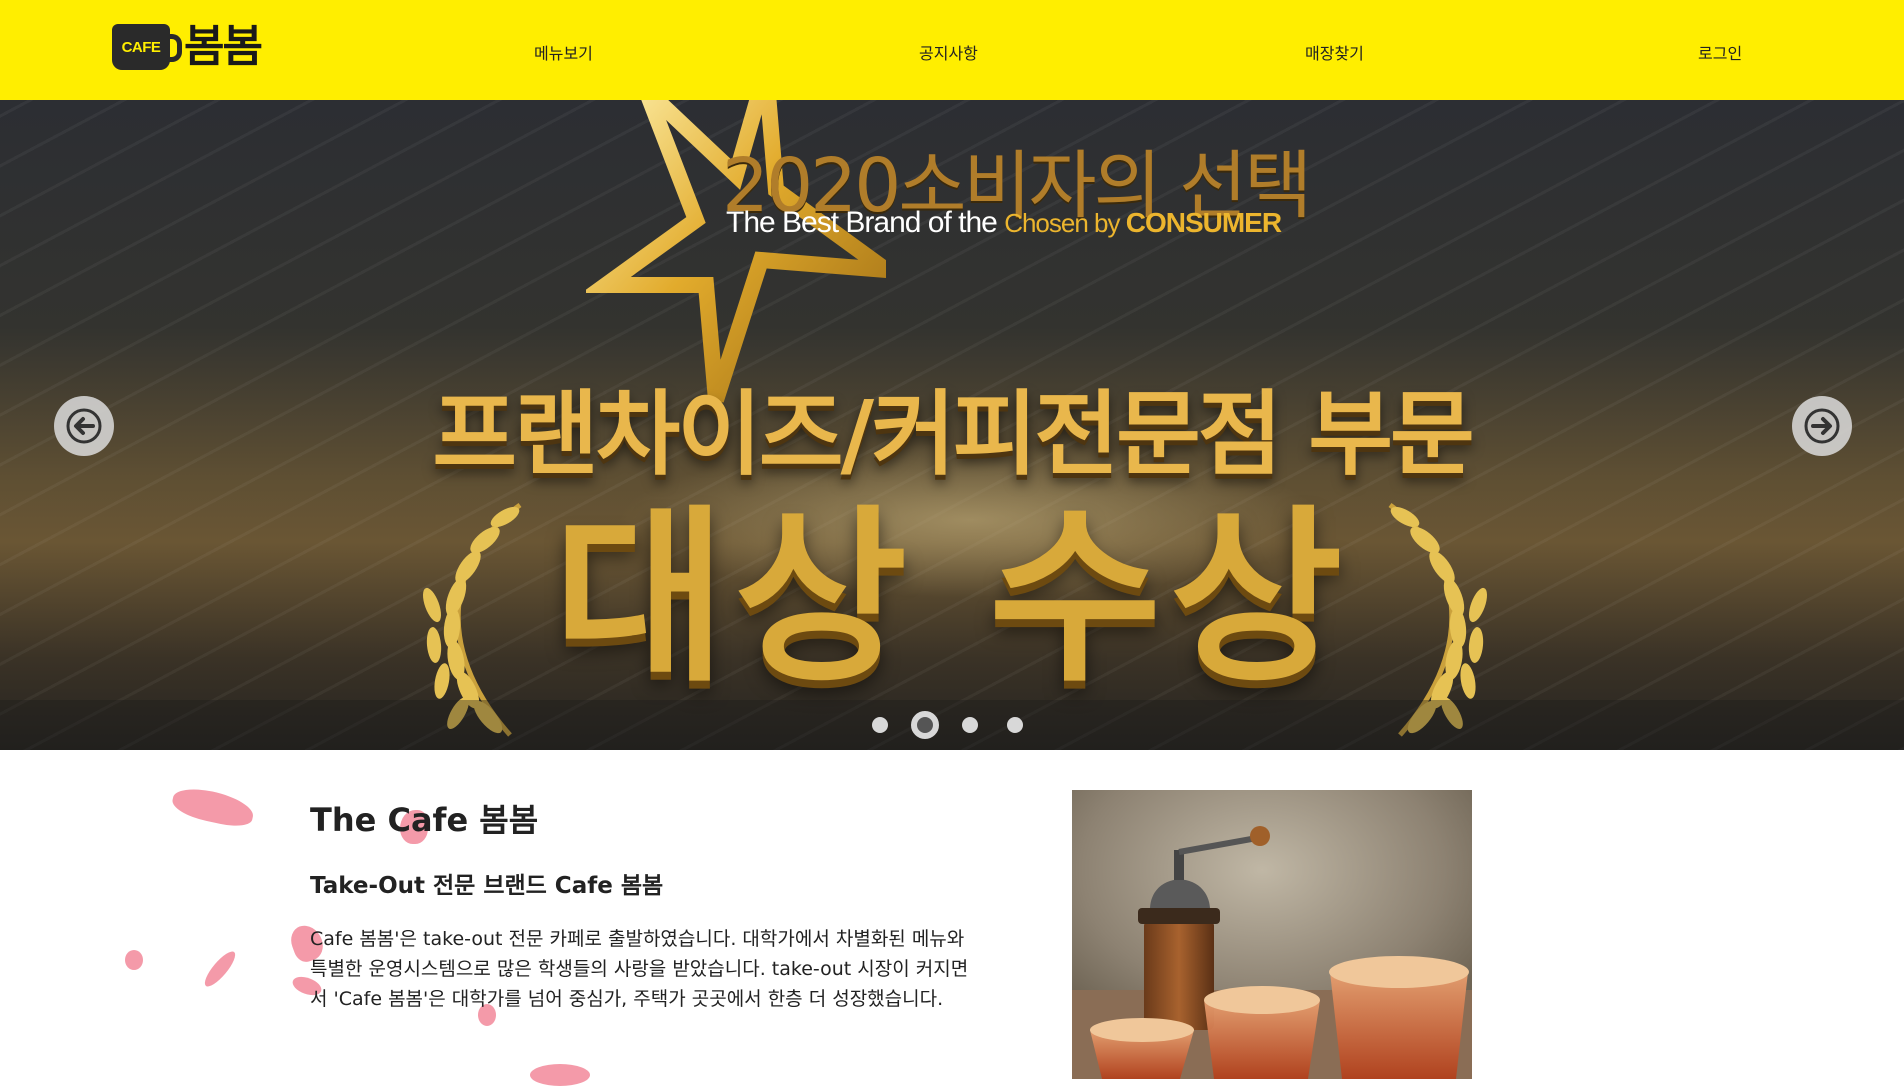 The height and width of the screenshot is (1086, 1904). I want to click on site-header: CAFE 봄봄 메뉴보기 공지사항 매장찾기 로그인, so click(952, 50).